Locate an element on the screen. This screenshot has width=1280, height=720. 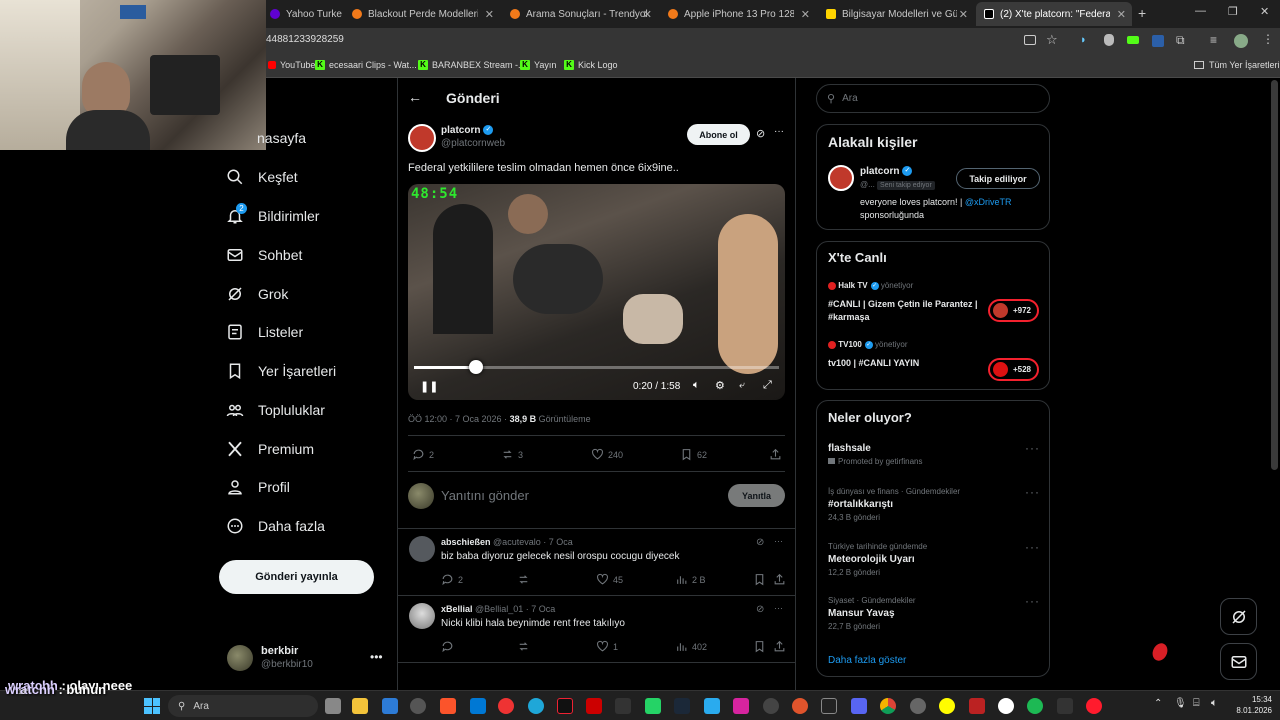
browser-tab: Yahoo Turkey is located at coordinates (302, 14).